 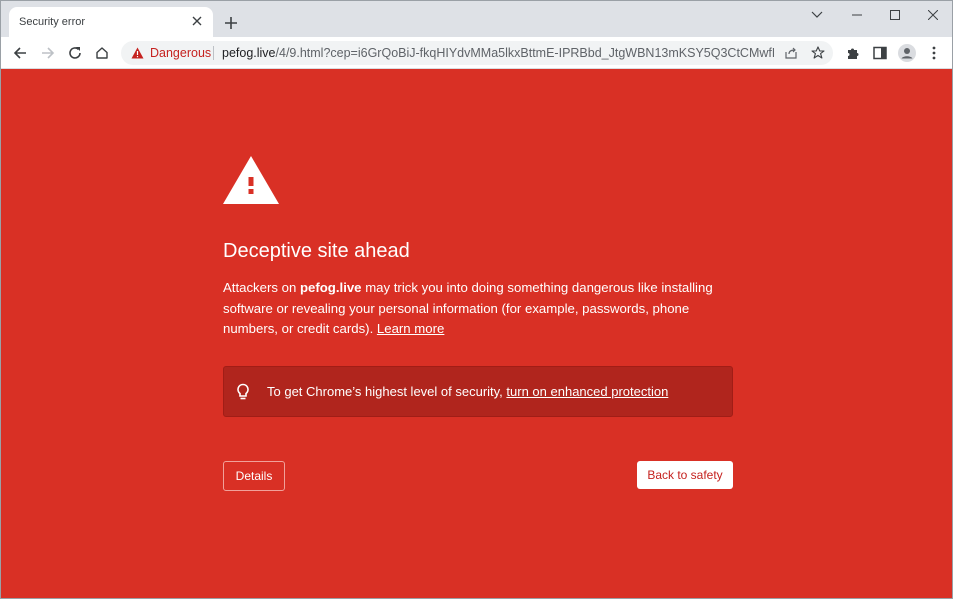 What do you see at coordinates (880, 53) in the screenshot?
I see `side-panel-icon` at bounding box center [880, 53].